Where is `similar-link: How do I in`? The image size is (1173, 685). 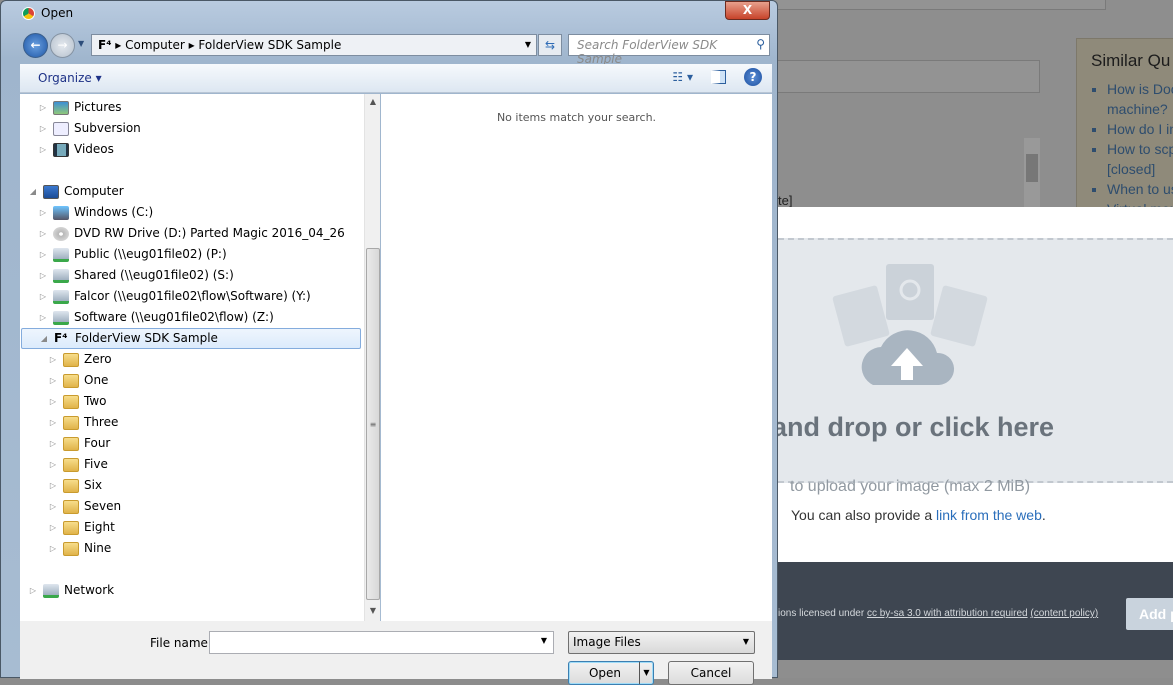
similar-link: How do I in is located at coordinates (1140, 129).